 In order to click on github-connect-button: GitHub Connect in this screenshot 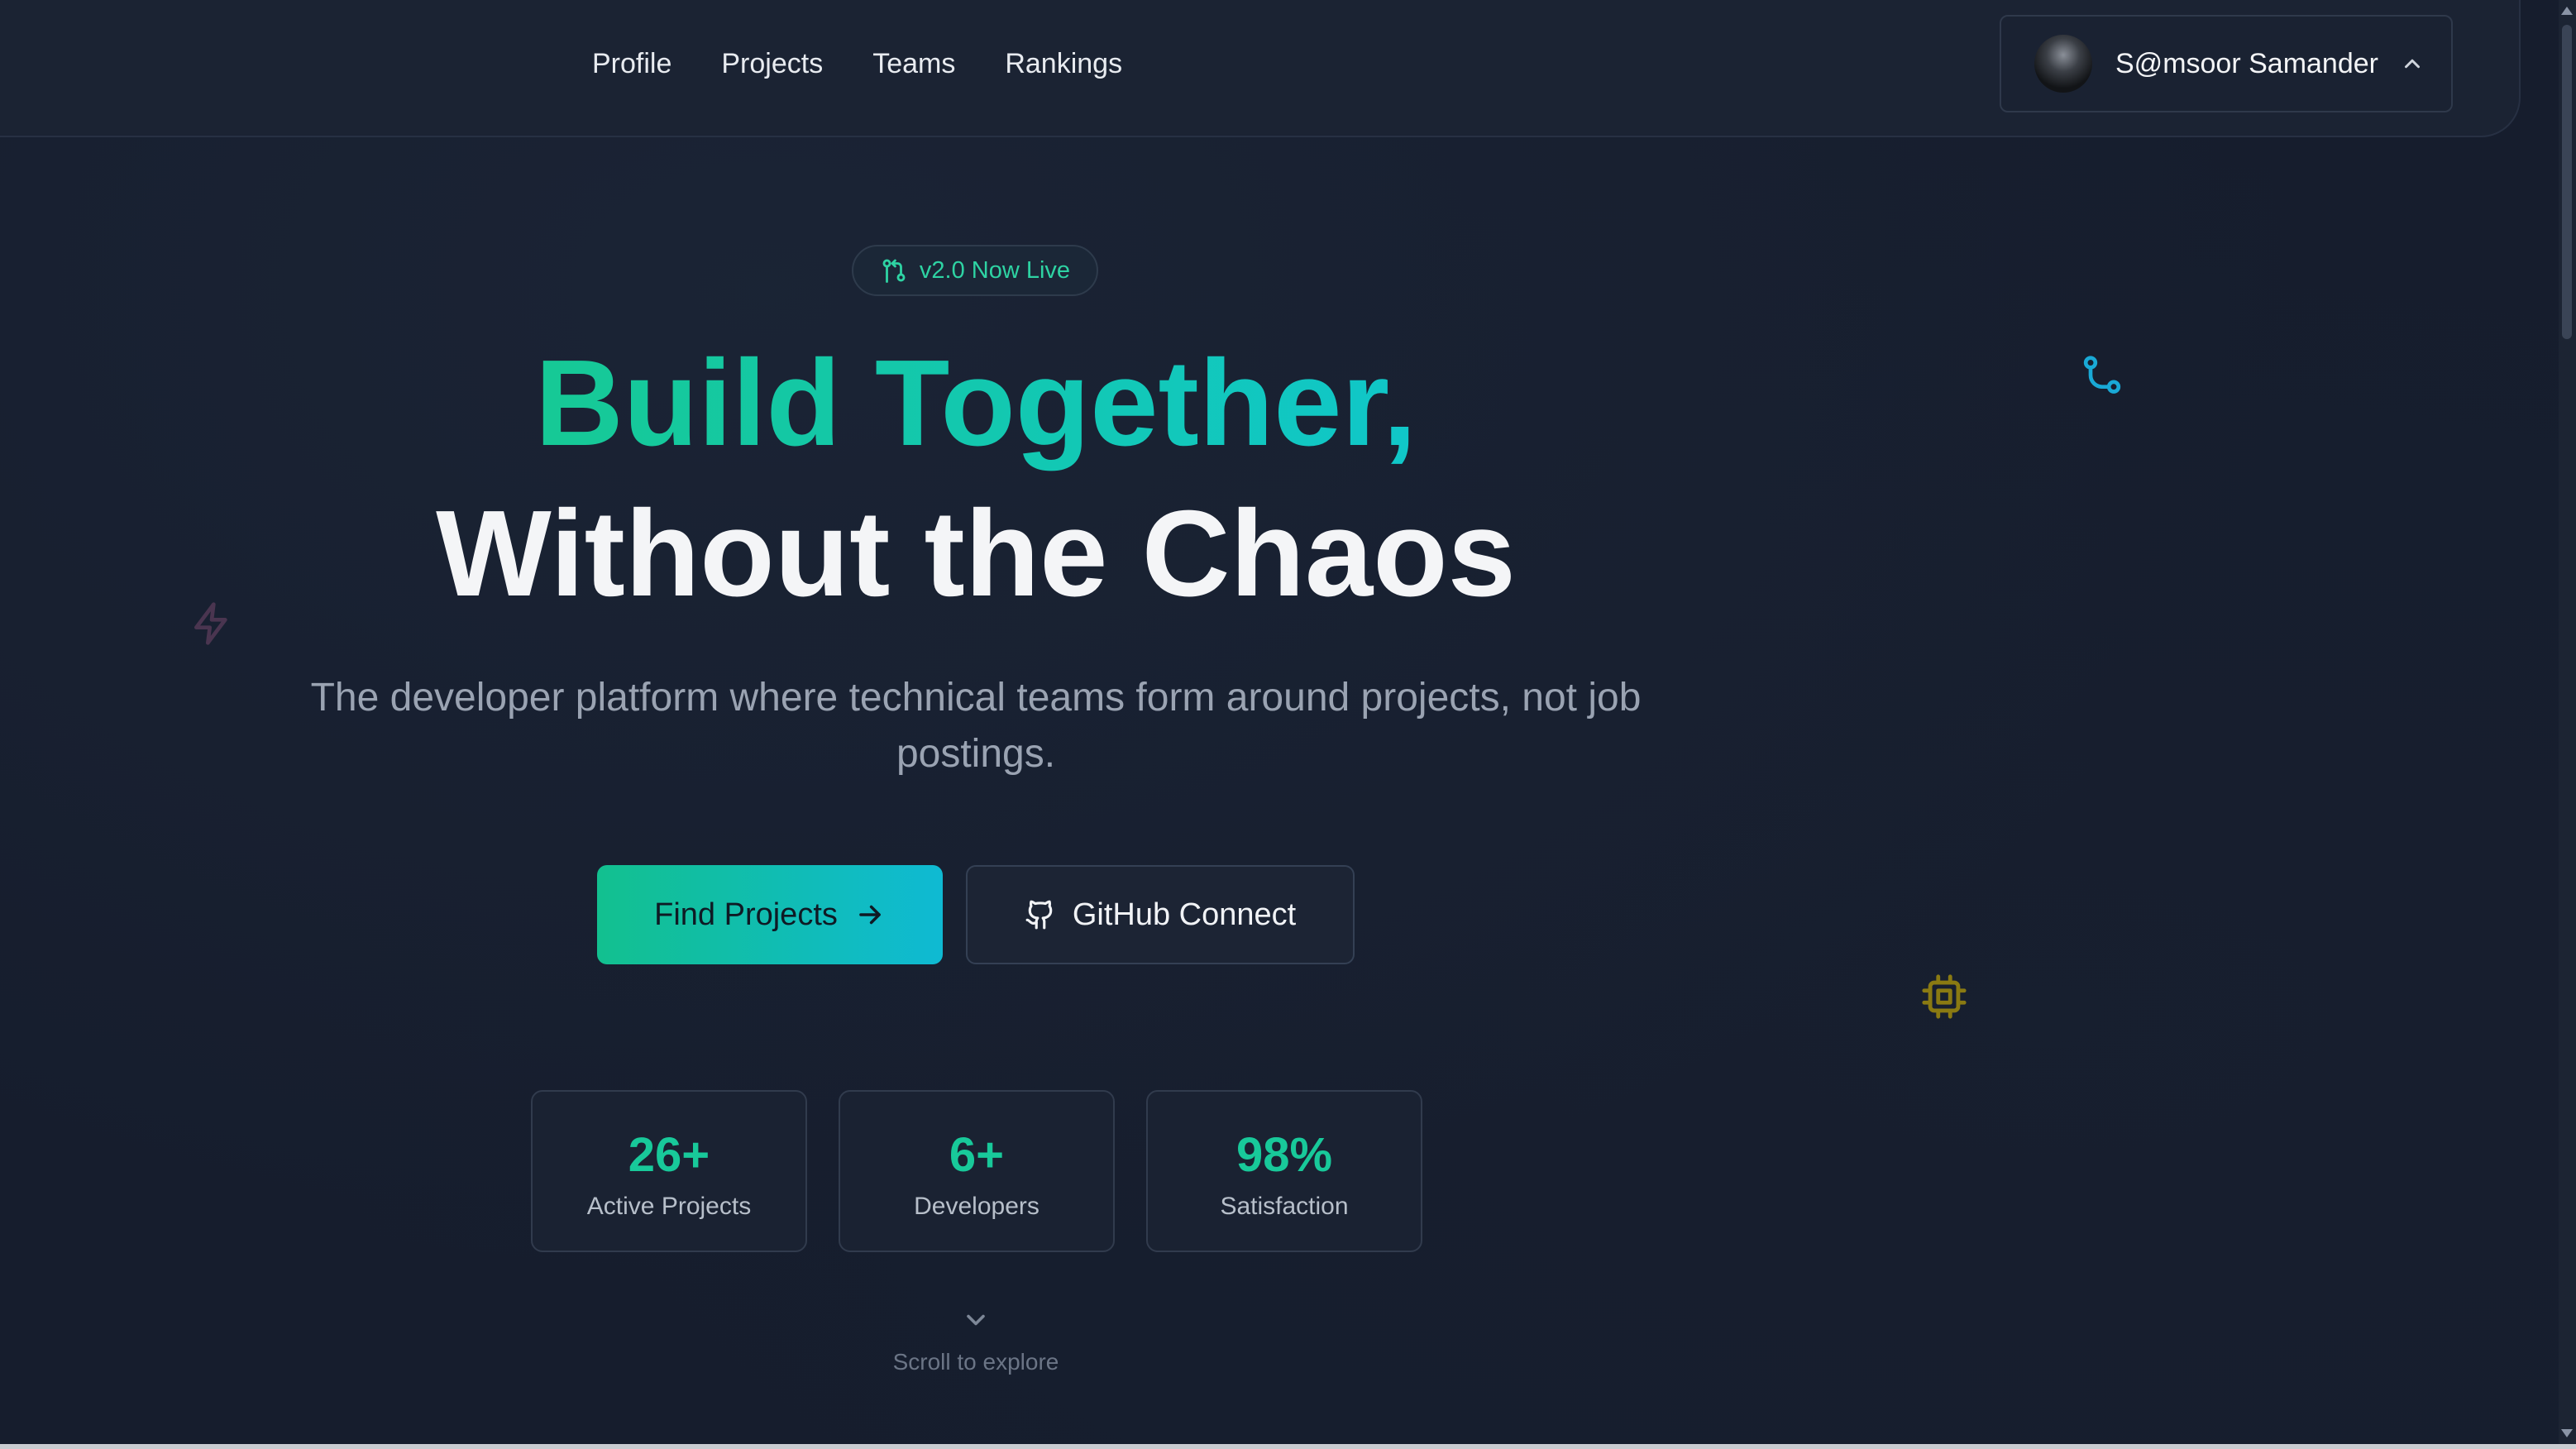, I will do `click(1160, 915)`.